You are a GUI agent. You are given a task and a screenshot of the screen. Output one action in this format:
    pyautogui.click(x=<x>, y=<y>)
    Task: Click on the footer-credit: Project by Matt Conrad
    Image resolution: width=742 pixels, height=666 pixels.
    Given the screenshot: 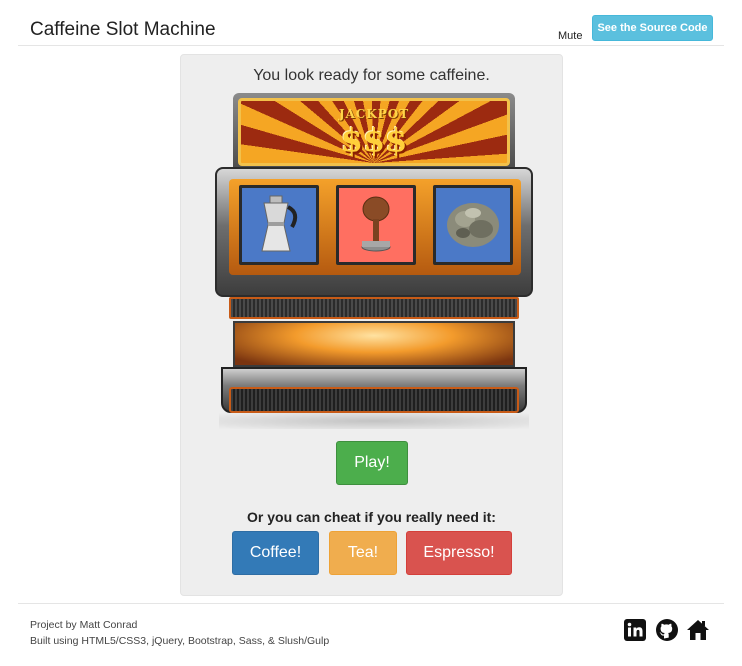 What is the action you would take?
    pyautogui.click(x=84, y=625)
    